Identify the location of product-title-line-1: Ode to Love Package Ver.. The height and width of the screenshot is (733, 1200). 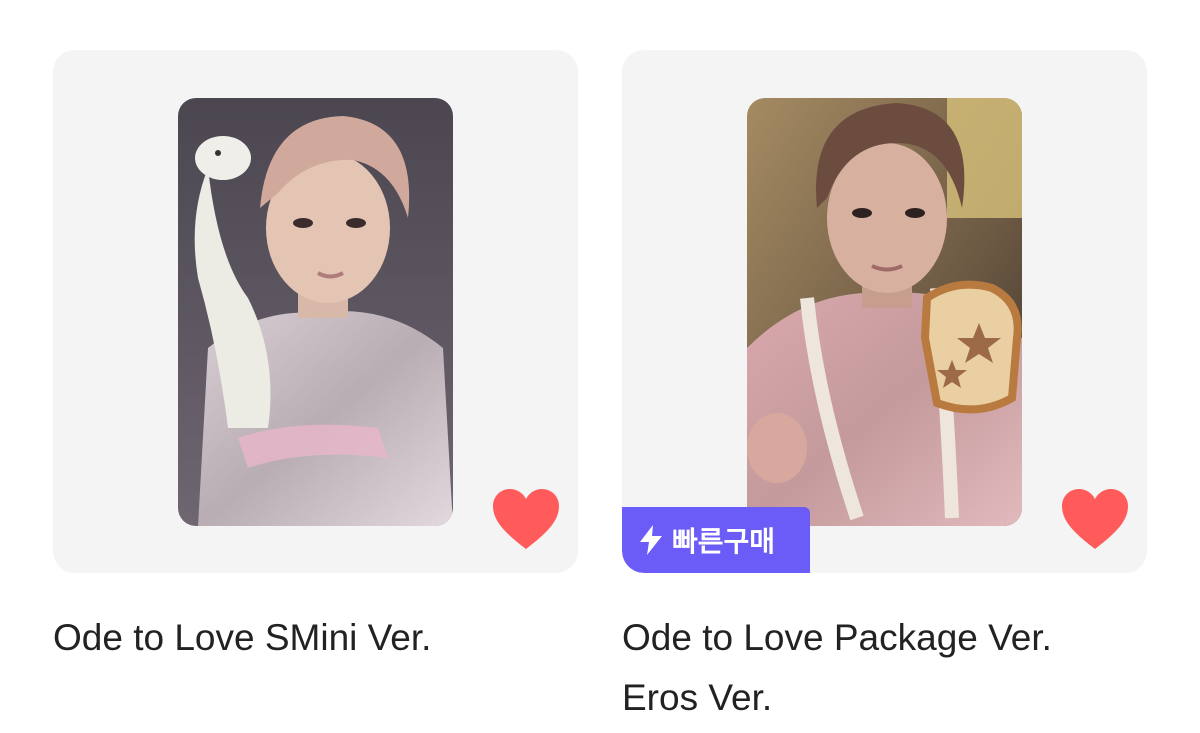
(837, 637).